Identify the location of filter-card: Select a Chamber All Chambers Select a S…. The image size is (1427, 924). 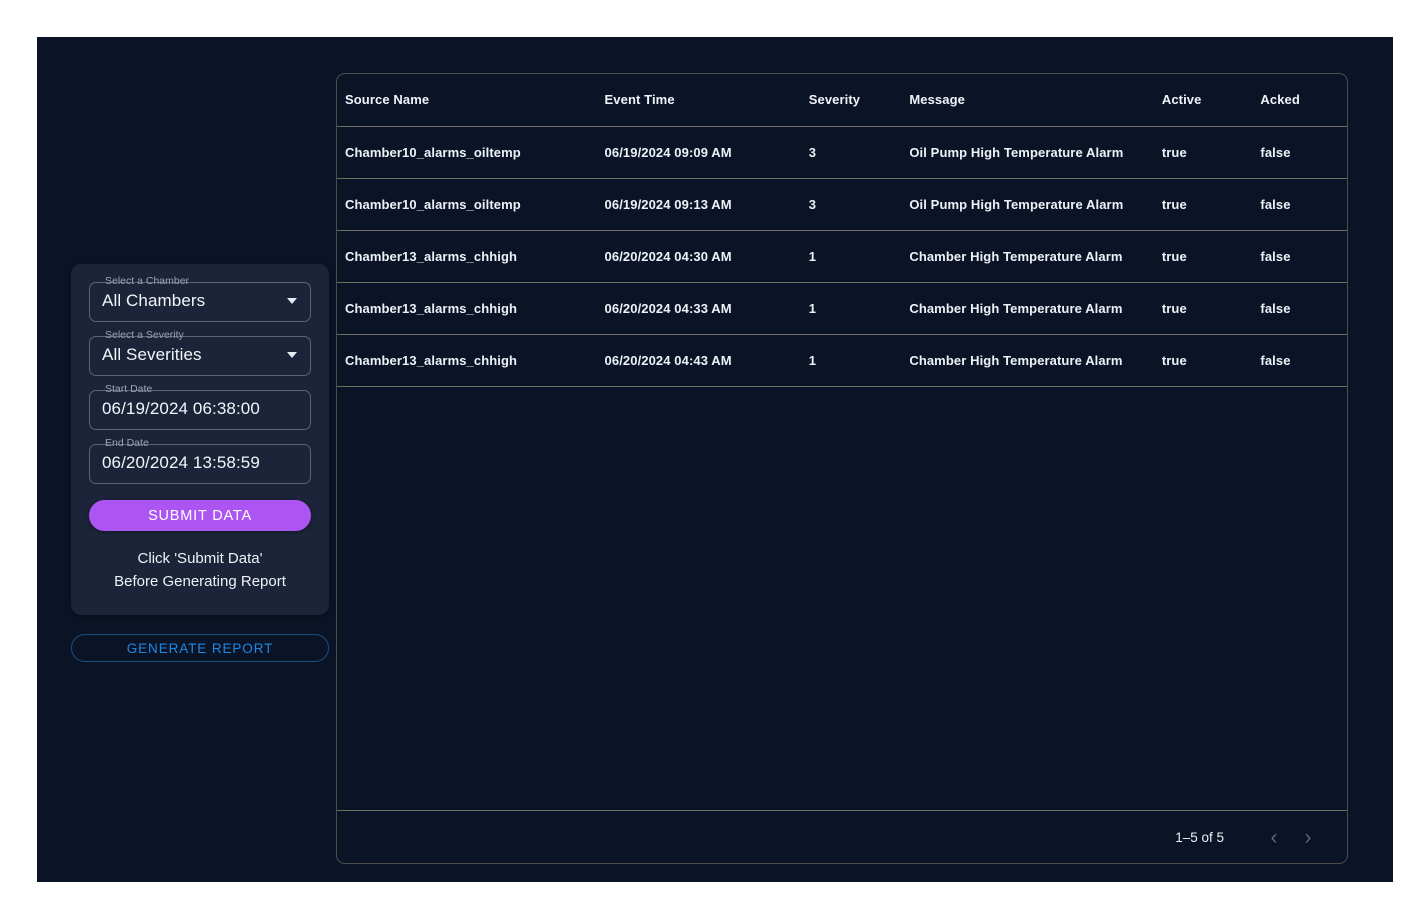
(200, 439).